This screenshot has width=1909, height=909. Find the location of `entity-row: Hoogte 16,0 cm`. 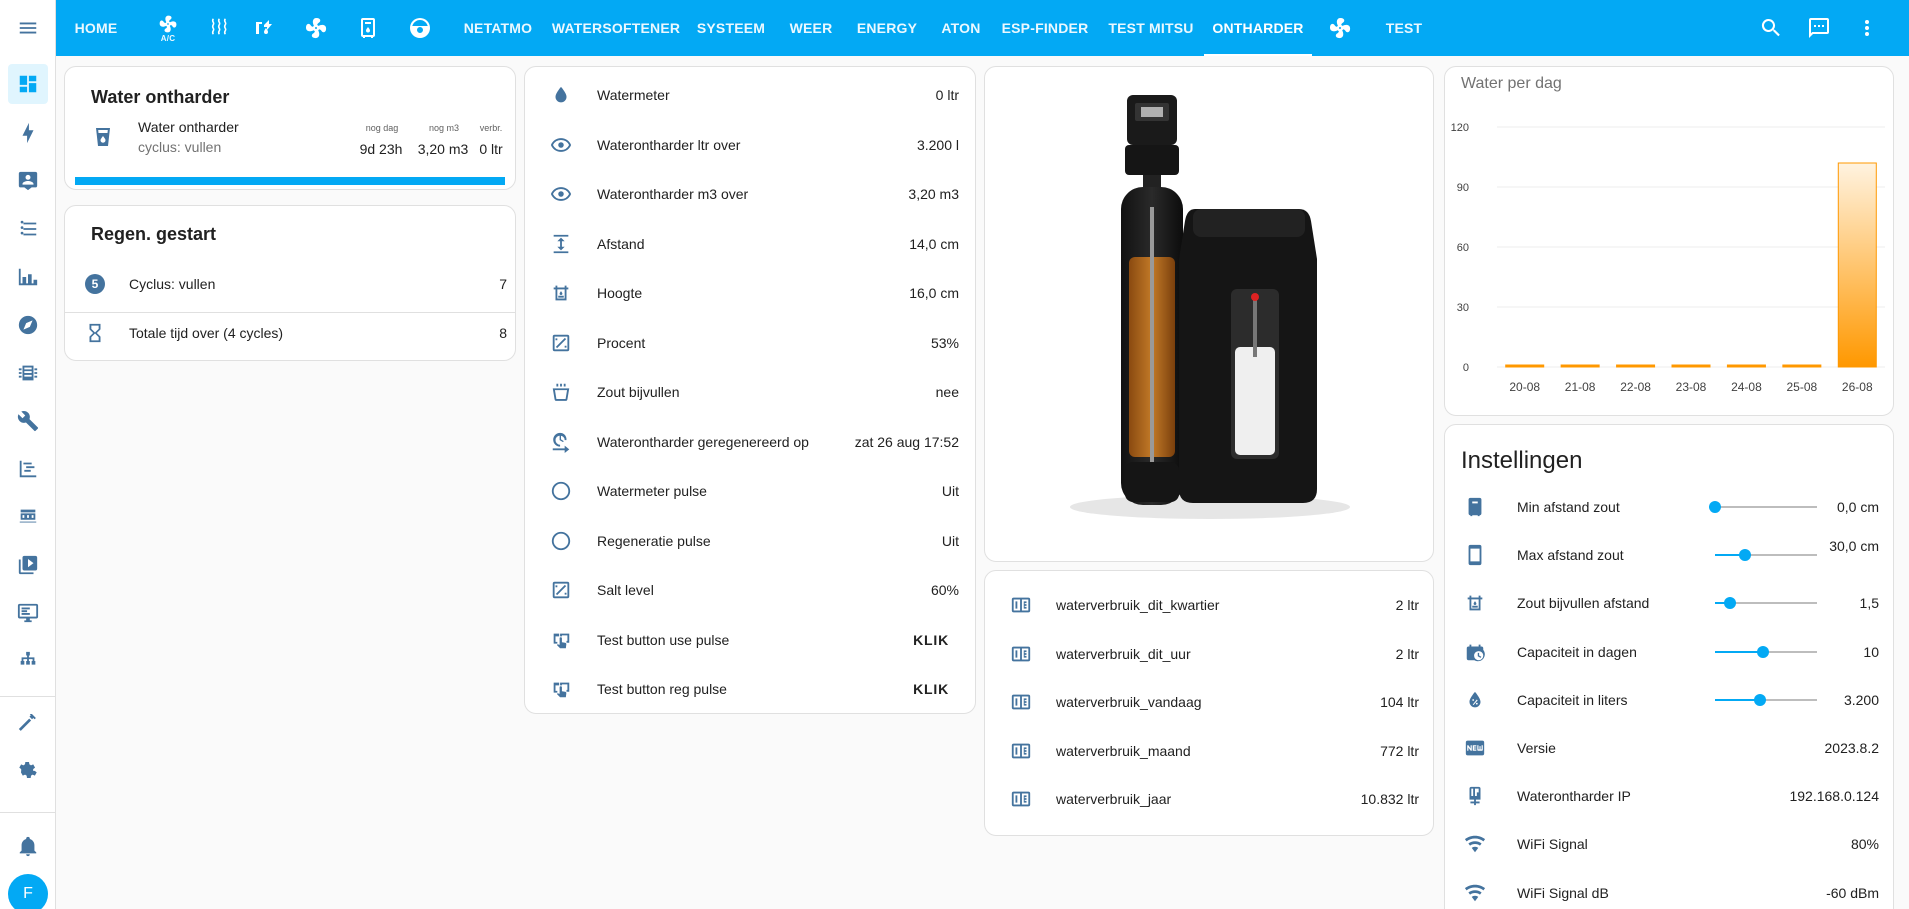

entity-row: Hoogte 16,0 cm is located at coordinates (750, 293).